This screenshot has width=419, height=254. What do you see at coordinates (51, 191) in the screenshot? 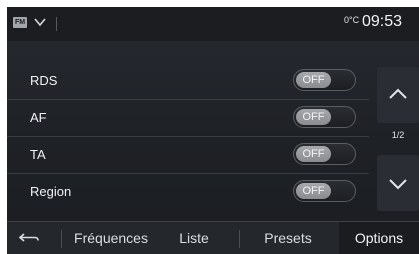
I see `setting-label: Region` at bounding box center [51, 191].